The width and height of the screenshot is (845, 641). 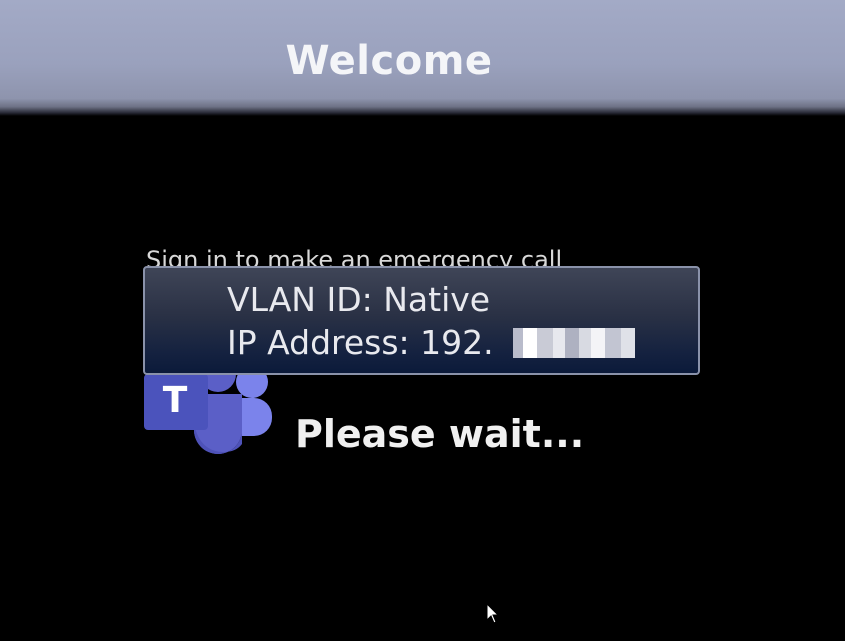 What do you see at coordinates (574, 343) in the screenshot?
I see `ip-redacted-block` at bounding box center [574, 343].